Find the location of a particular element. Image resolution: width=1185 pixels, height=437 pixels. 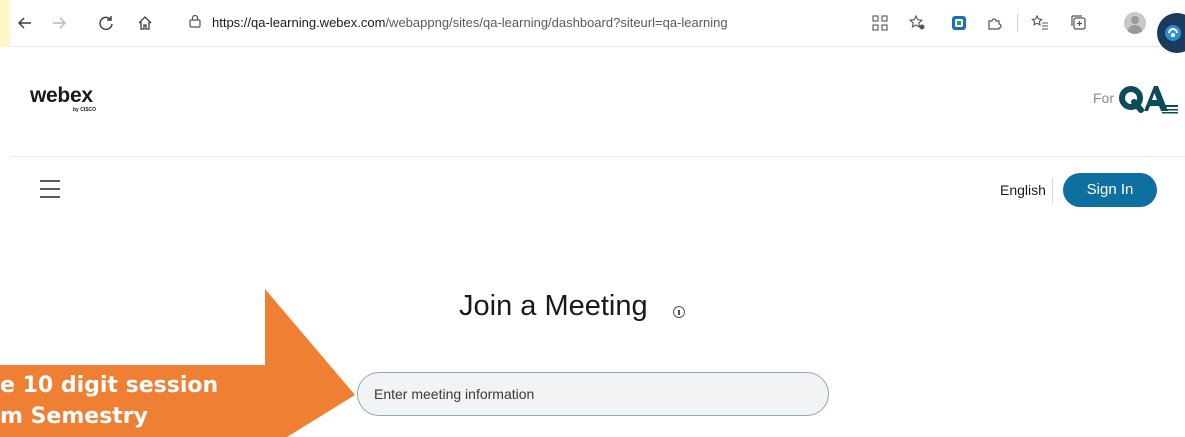

logo-wordmark: webex is located at coordinates (61, 95).